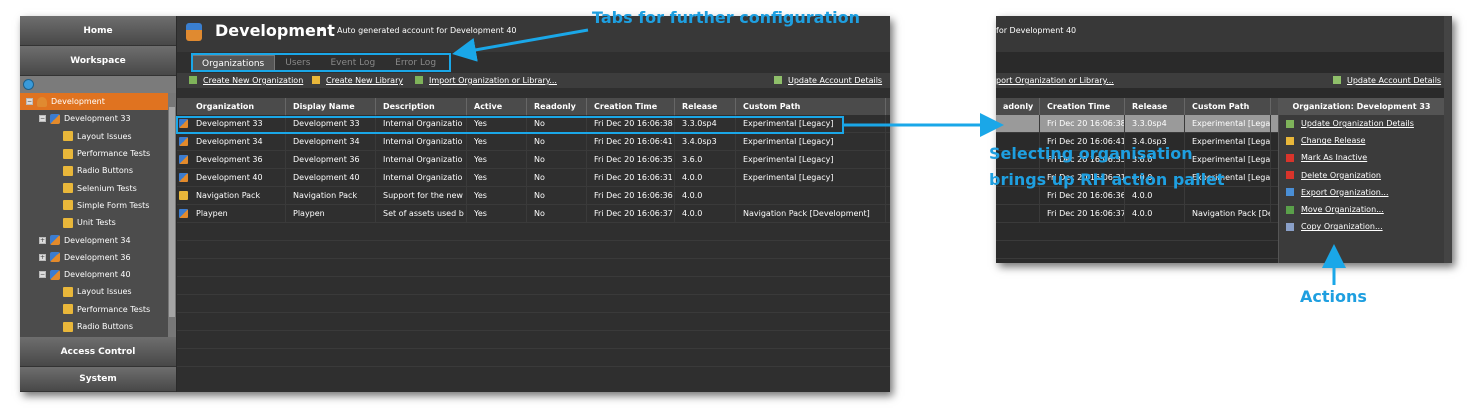 This screenshot has height=418, width=1476. I want to click on selection-annotation-line1: Selecting organisation, so click(1091, 153).